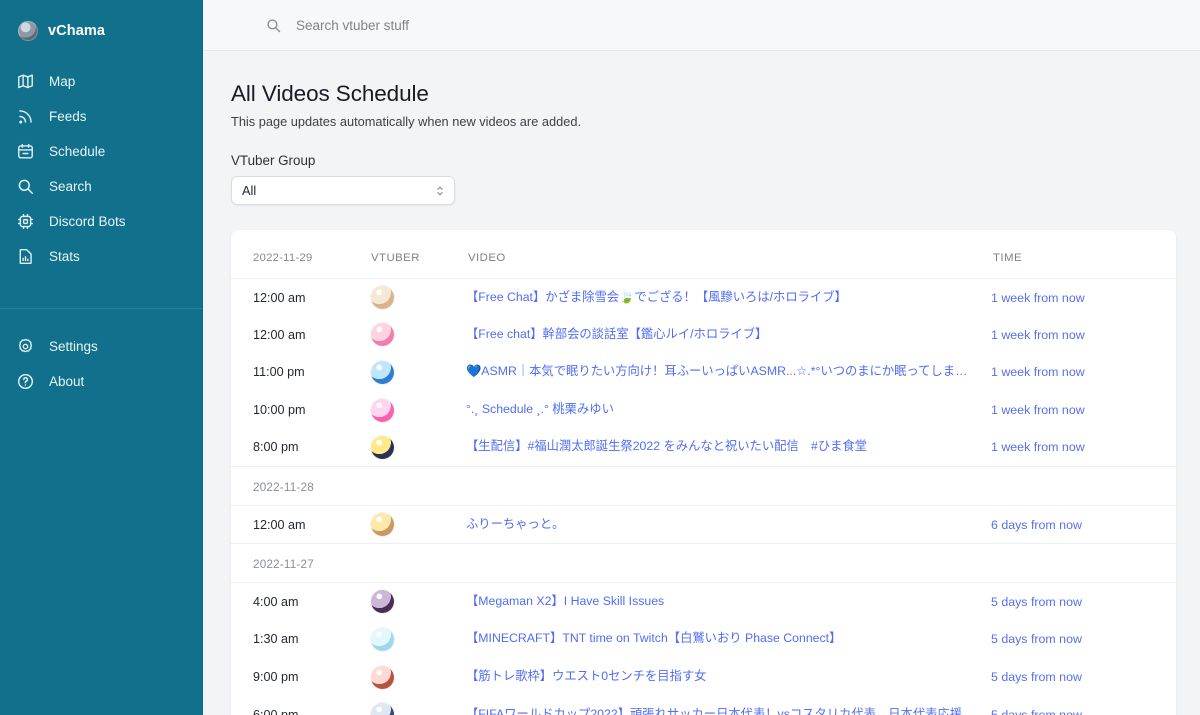  I want to click on row-video: 【Megaman X2】I Have Skill Issues, so click(728, 602).